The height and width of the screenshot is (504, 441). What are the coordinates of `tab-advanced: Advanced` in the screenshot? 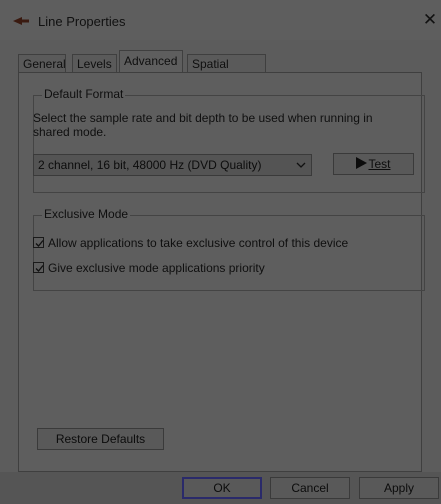 It's located at (151, 61).